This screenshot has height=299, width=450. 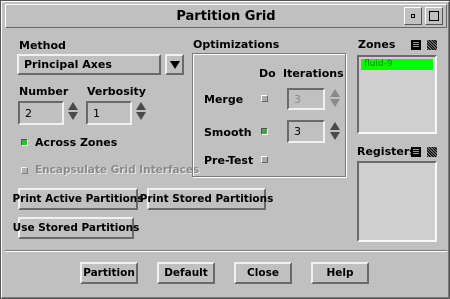 What do you see at coordinates (42, 45) in the screenshot?
I see `method-label: Method` at bounding box center [42, 45].